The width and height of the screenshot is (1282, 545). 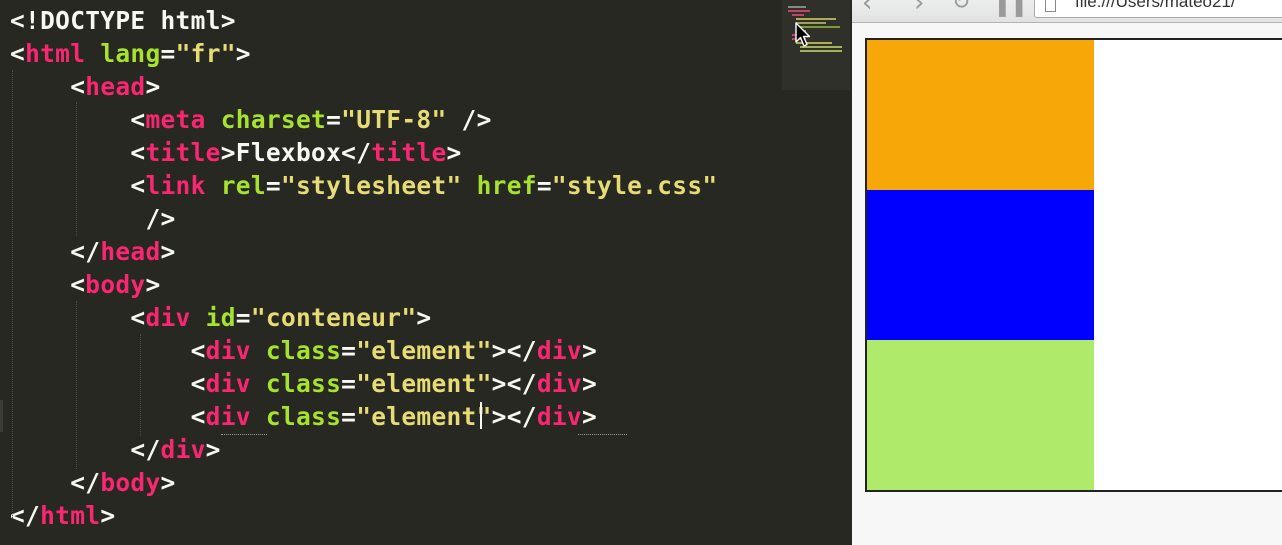 What do you see at coordinates (919, 8) in the screenshot?
I see `forward-icon: ›` at bounding box center [919, 8].